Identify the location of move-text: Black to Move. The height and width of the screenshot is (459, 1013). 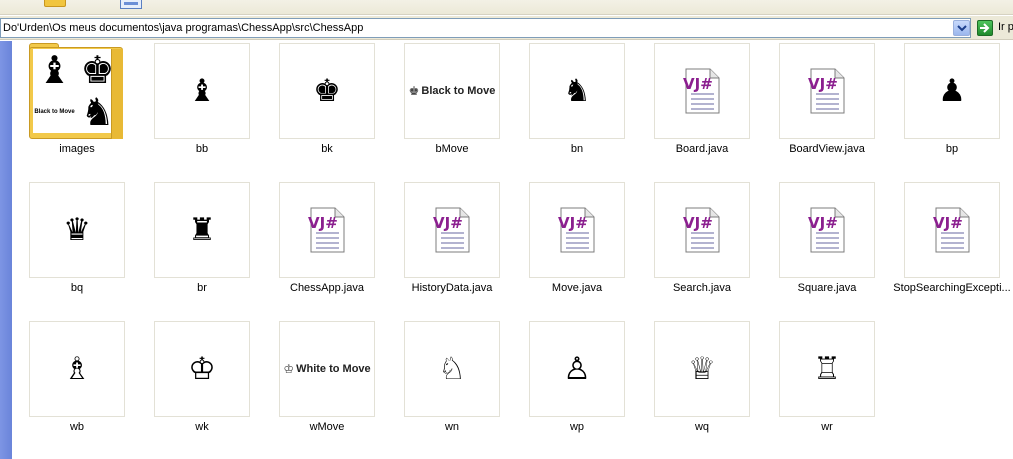
(458, 91).